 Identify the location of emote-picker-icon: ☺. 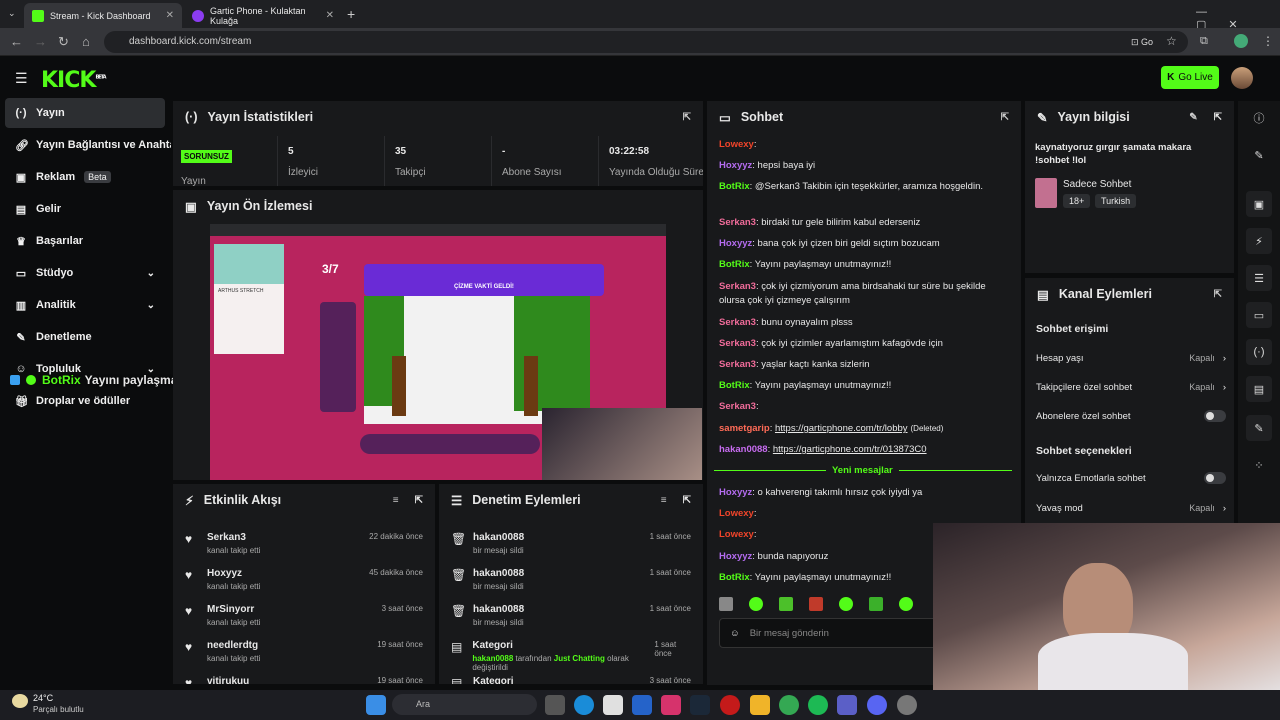
(735, 633).